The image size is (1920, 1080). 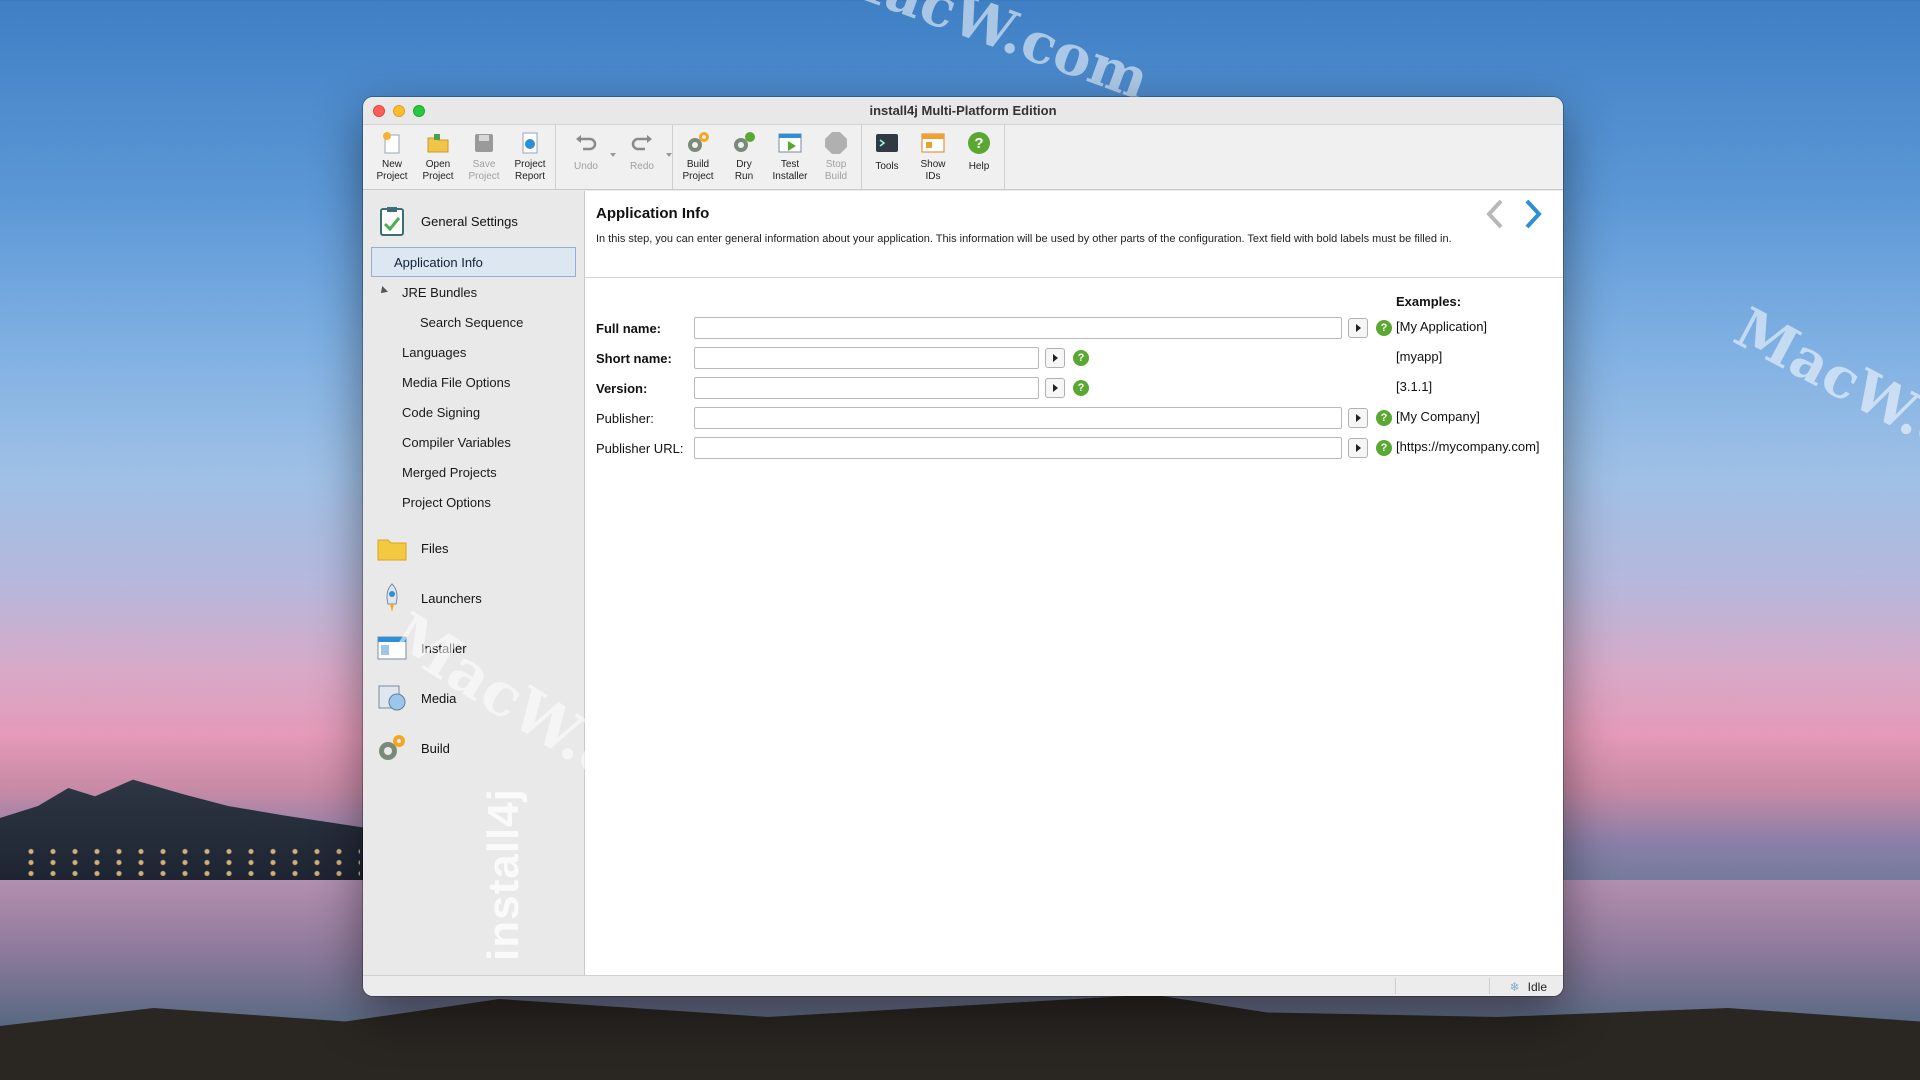 I want to click on short-name-input, so click(x=866, y=358).